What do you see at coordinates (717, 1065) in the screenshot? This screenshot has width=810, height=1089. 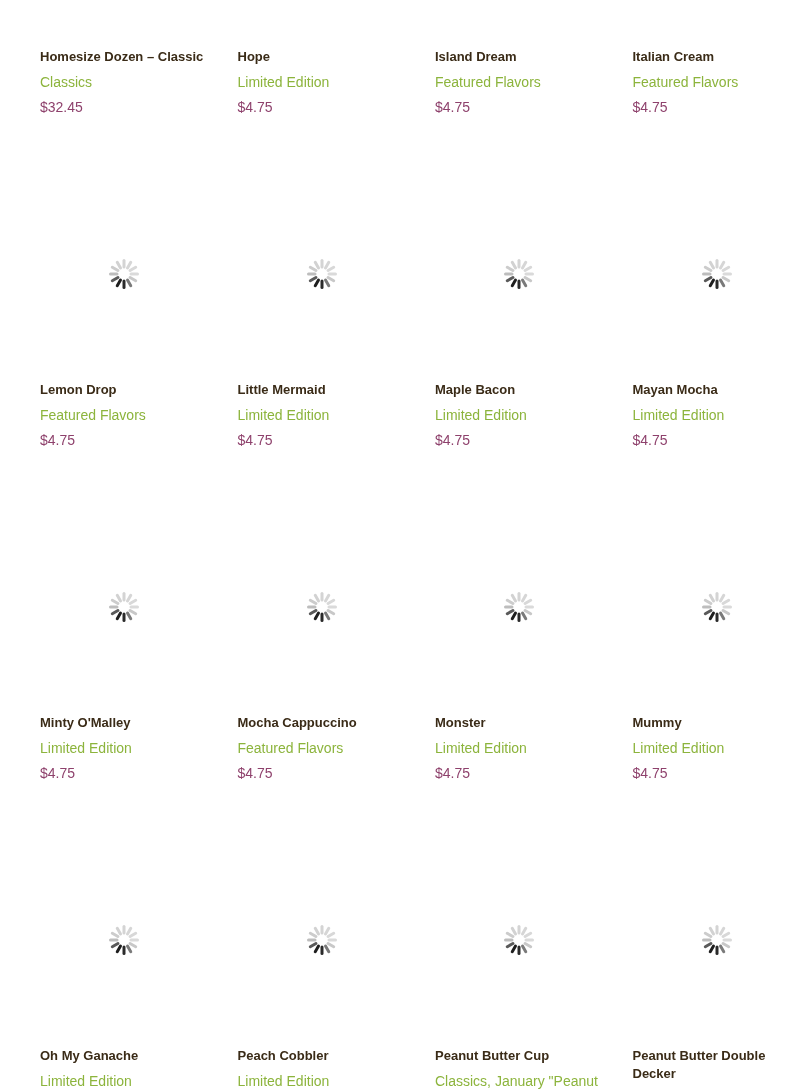 I see `product-name: Peanut Butter Double Decker` at bounding box center [717, 1065].